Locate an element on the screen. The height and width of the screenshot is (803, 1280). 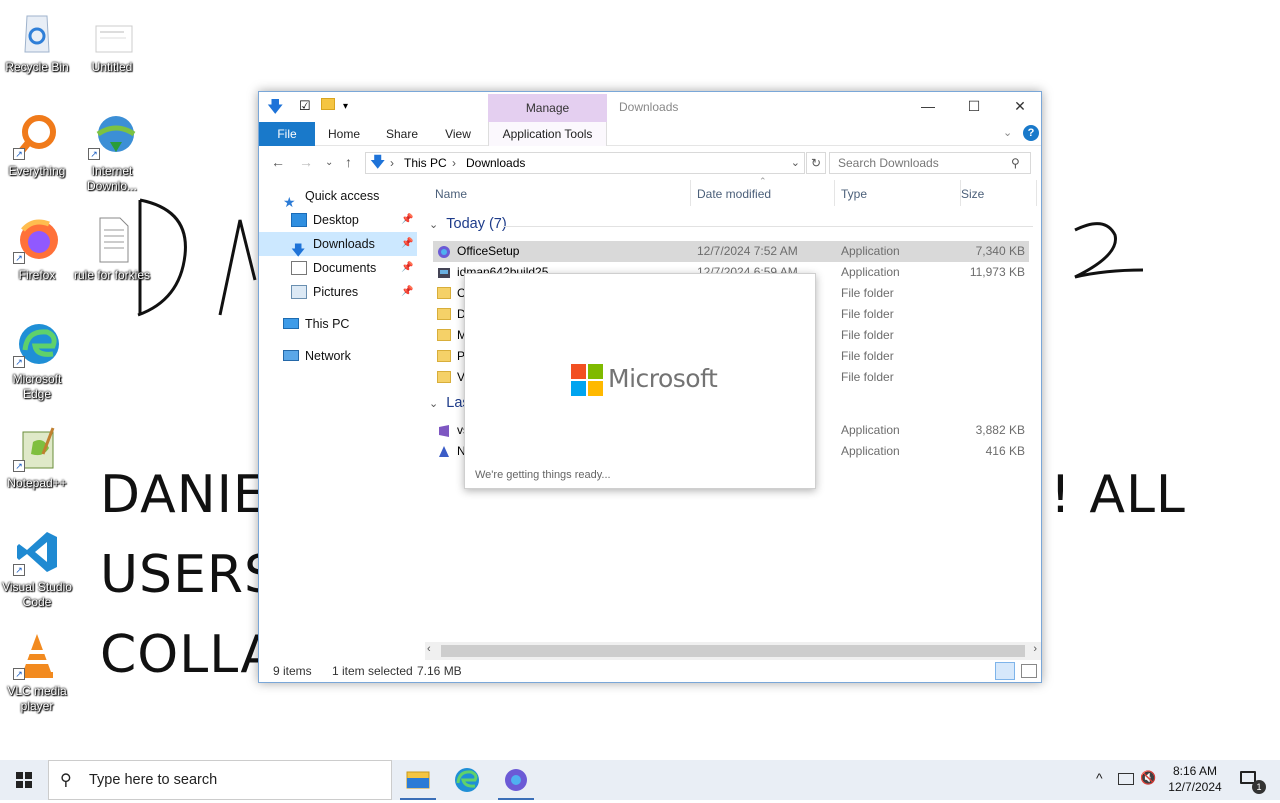
close-button: ✕ is located at coordinates (1020, 106).